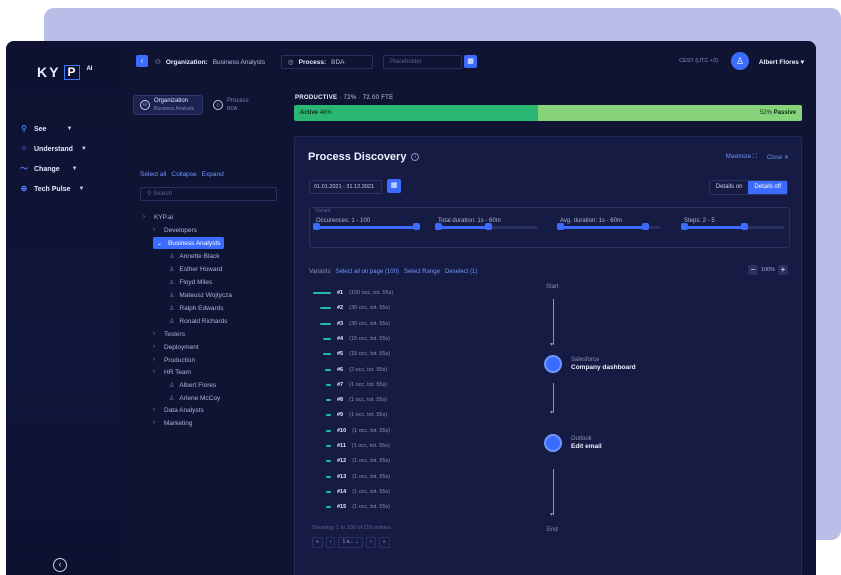  I want to click on tree-label: Mateusz Wojtycza, so click(206, 295).